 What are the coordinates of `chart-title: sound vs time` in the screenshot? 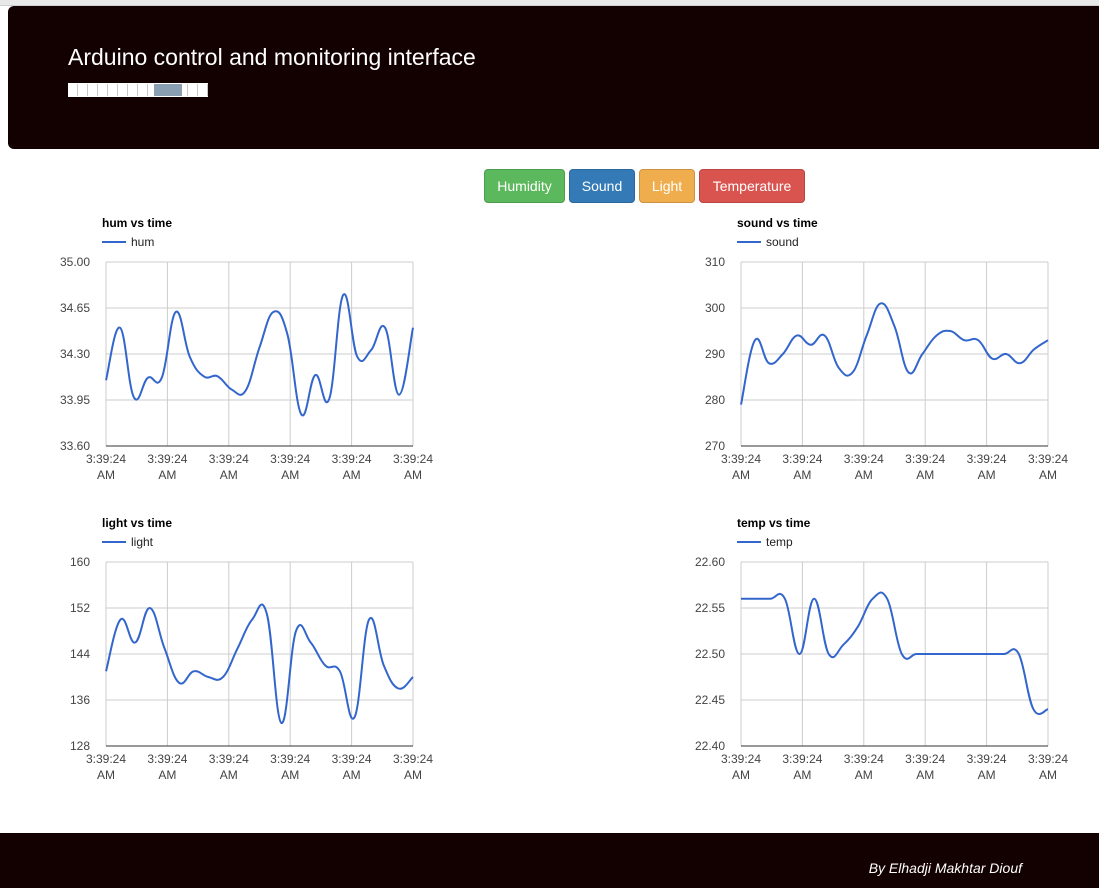 It's located at (777, 223).